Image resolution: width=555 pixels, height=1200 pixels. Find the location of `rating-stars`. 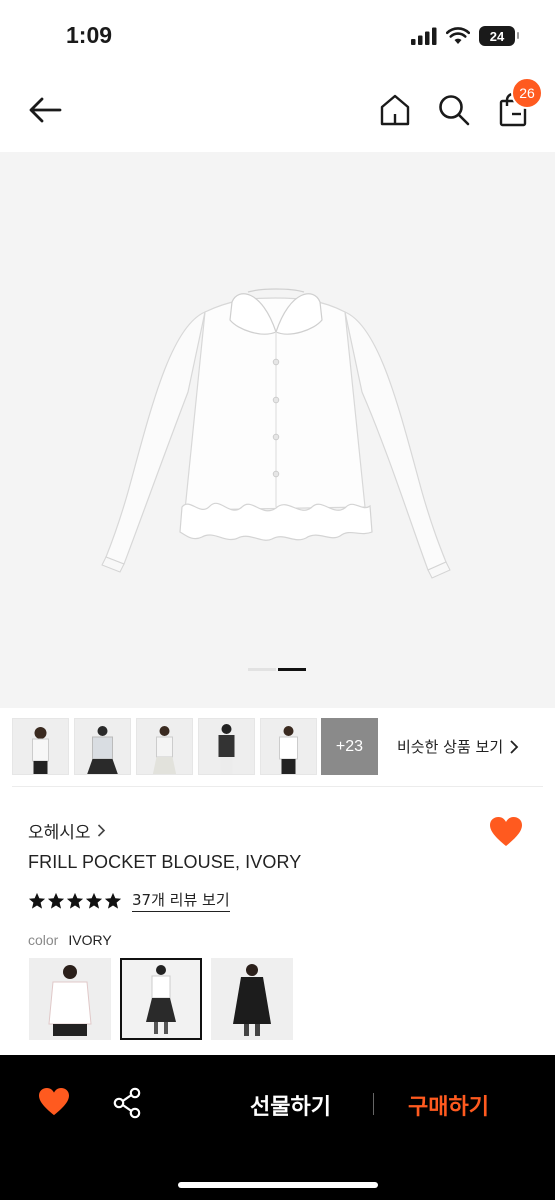

rating-stars is located at coordinates (75, 901).